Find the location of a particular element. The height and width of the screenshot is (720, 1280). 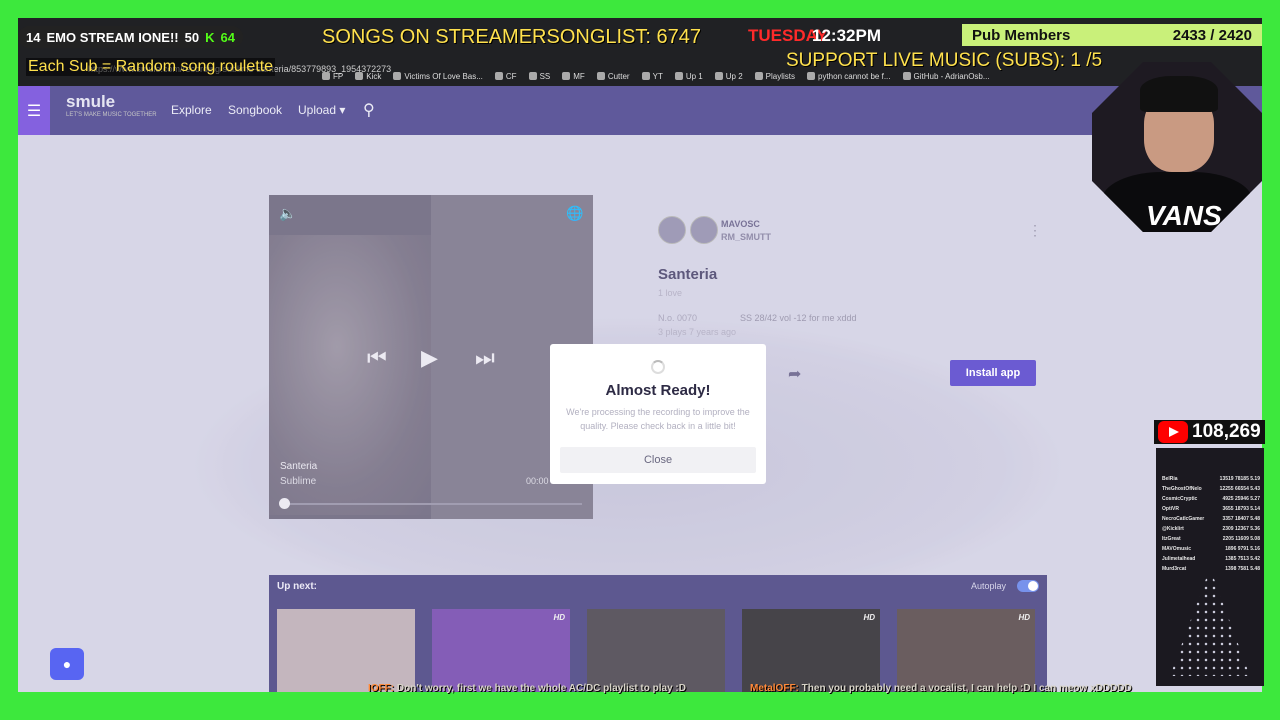

close-button: Close is located at coordinates (658, 460).